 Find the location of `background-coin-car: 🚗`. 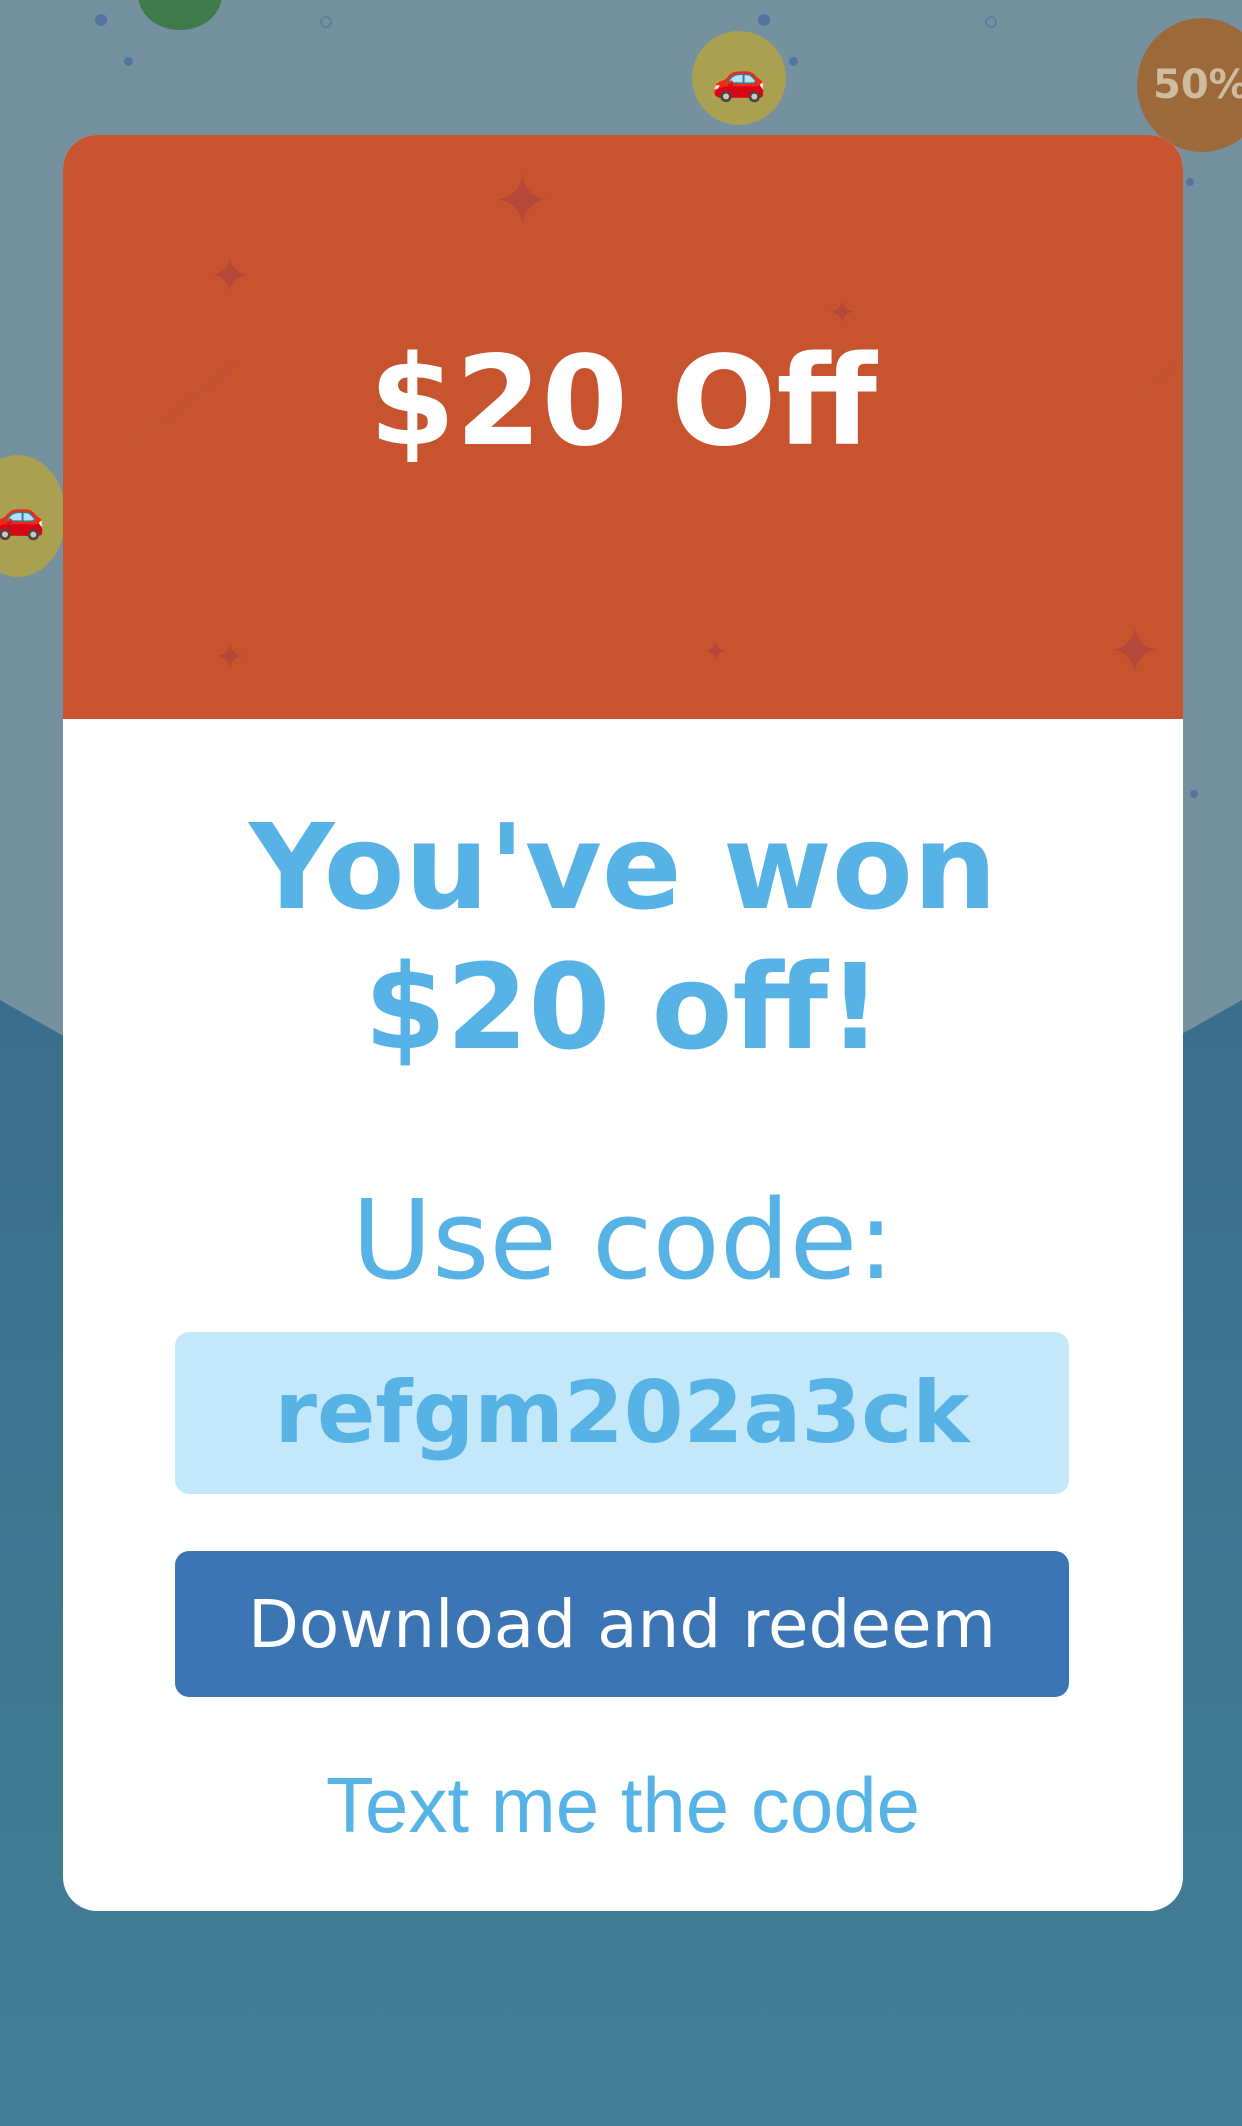

background-coin-car: 🚗 is located at coordinates (739, 78).